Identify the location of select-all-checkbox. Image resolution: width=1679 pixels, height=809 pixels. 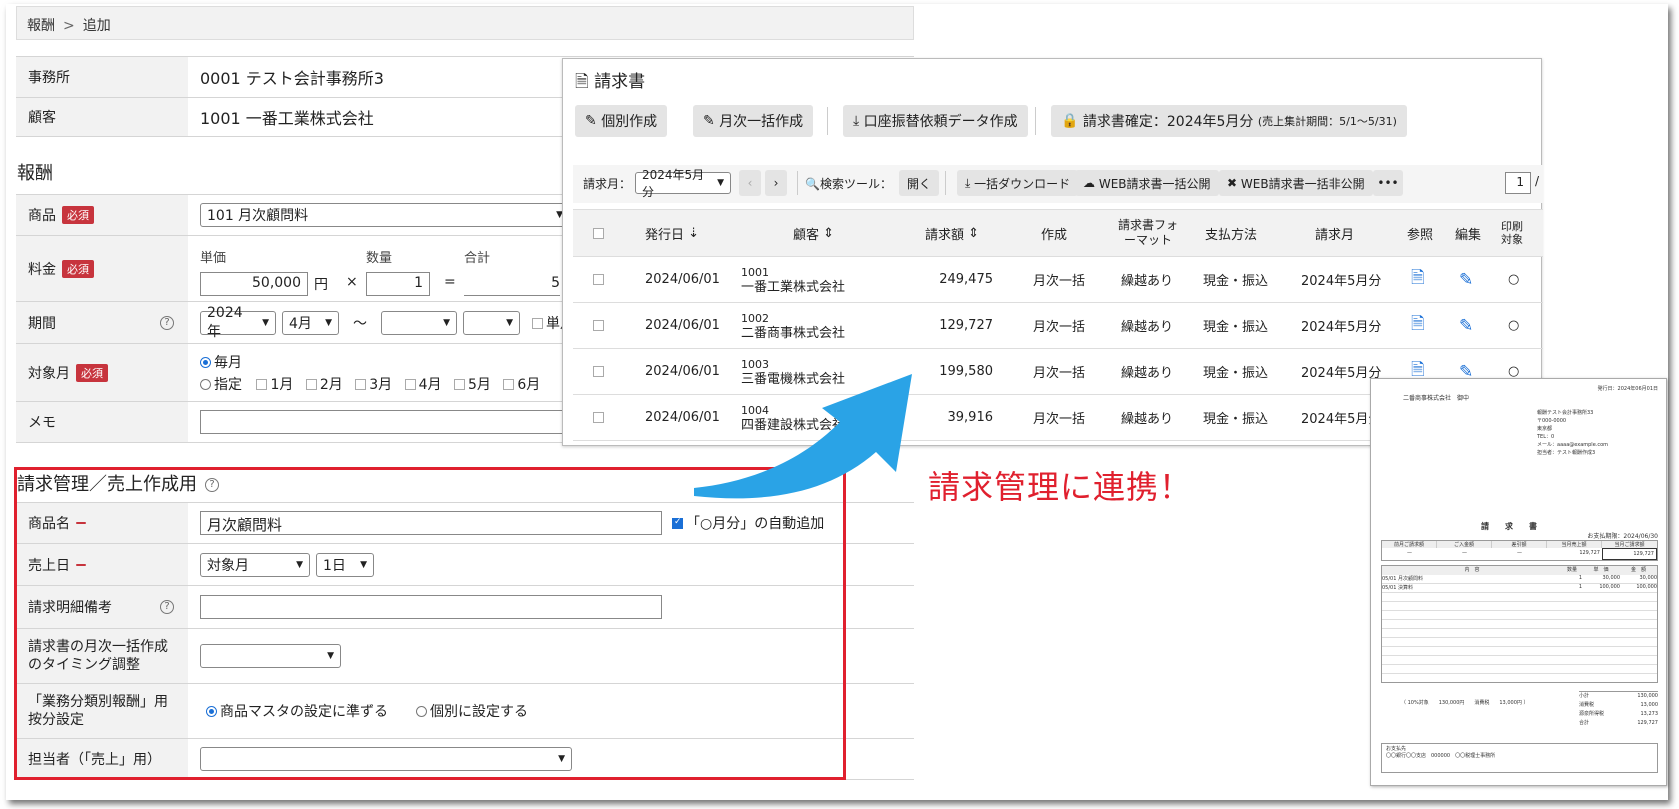
(598, 233).